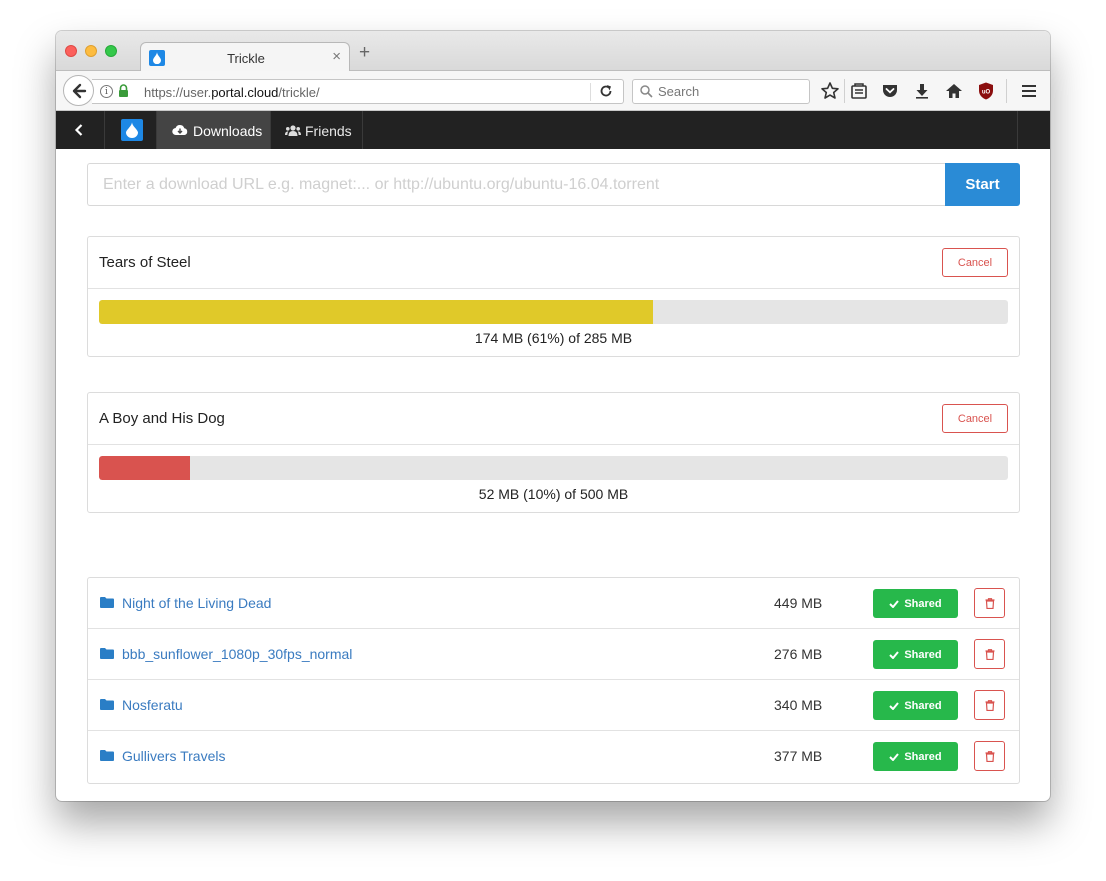 This screenshot has height=881, width=1106. What do you see at coordinates (336, 57) in the screenshot?
I see `tab-close-icon: ×` at bounding box center [336, 57].